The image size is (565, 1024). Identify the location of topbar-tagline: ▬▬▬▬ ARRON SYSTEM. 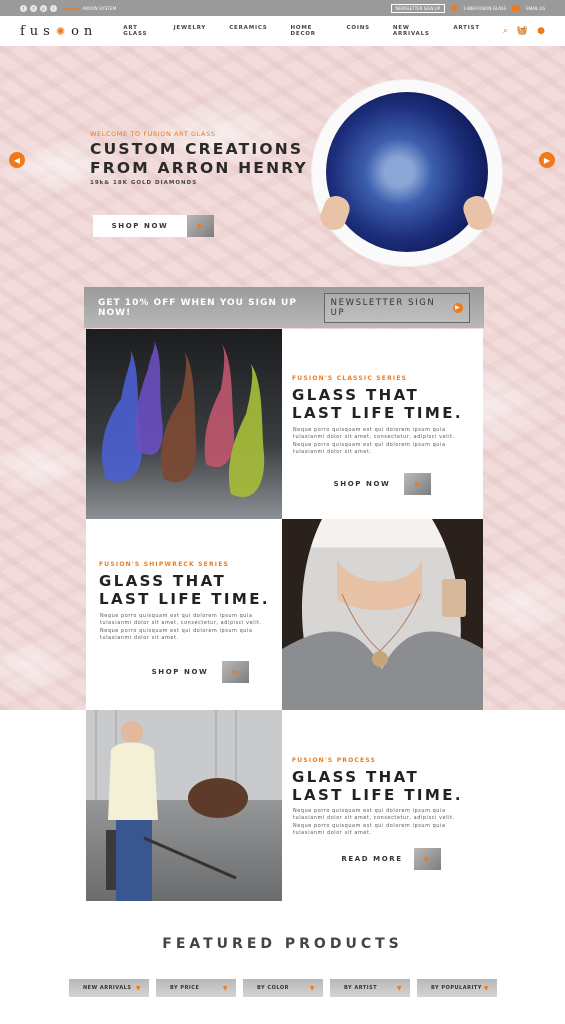
(90, 8).